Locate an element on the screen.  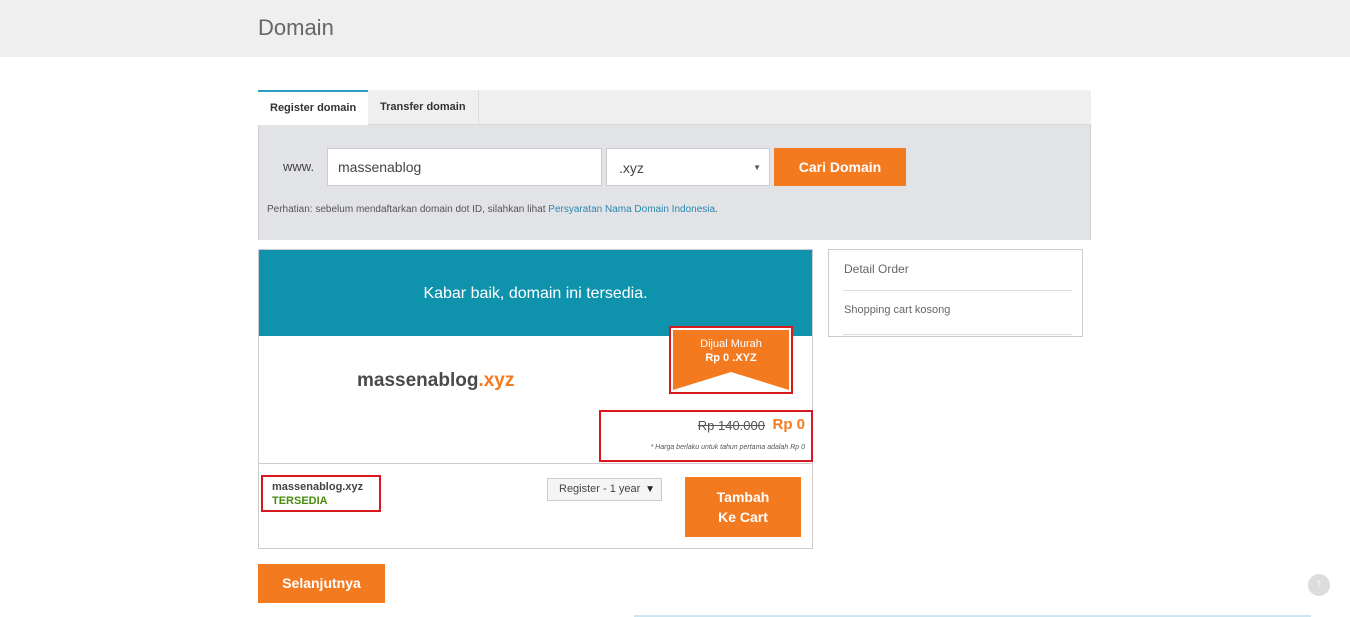
registration-period-select: Register - 1 year ▼ is located at coordinates (604, 489).